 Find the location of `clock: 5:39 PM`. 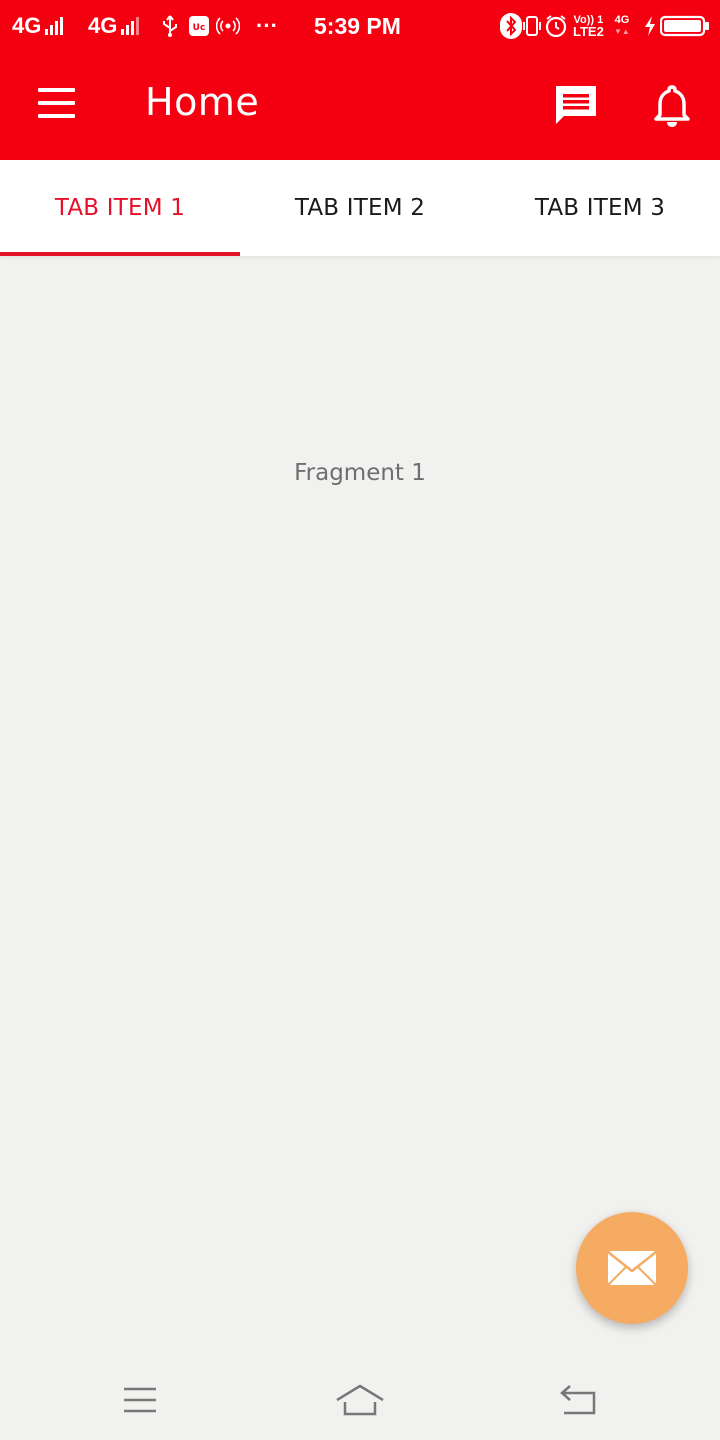

clock: 5:39 PM is located at coordinates (357, 26).